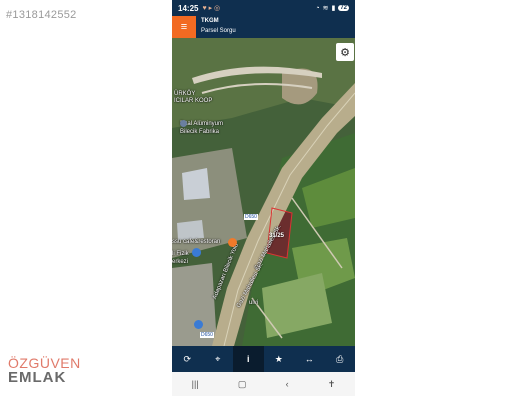 This screenshot has height=396, width=528. I want to click on recent-apps-icon: |||, so click(195, 384).